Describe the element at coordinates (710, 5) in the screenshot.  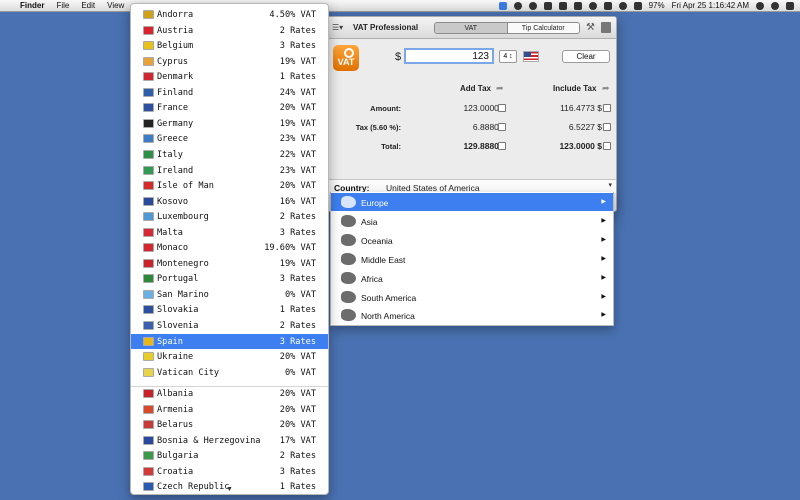
I see `clock: Fri Apr 25 1:16:42 AM` at that location.